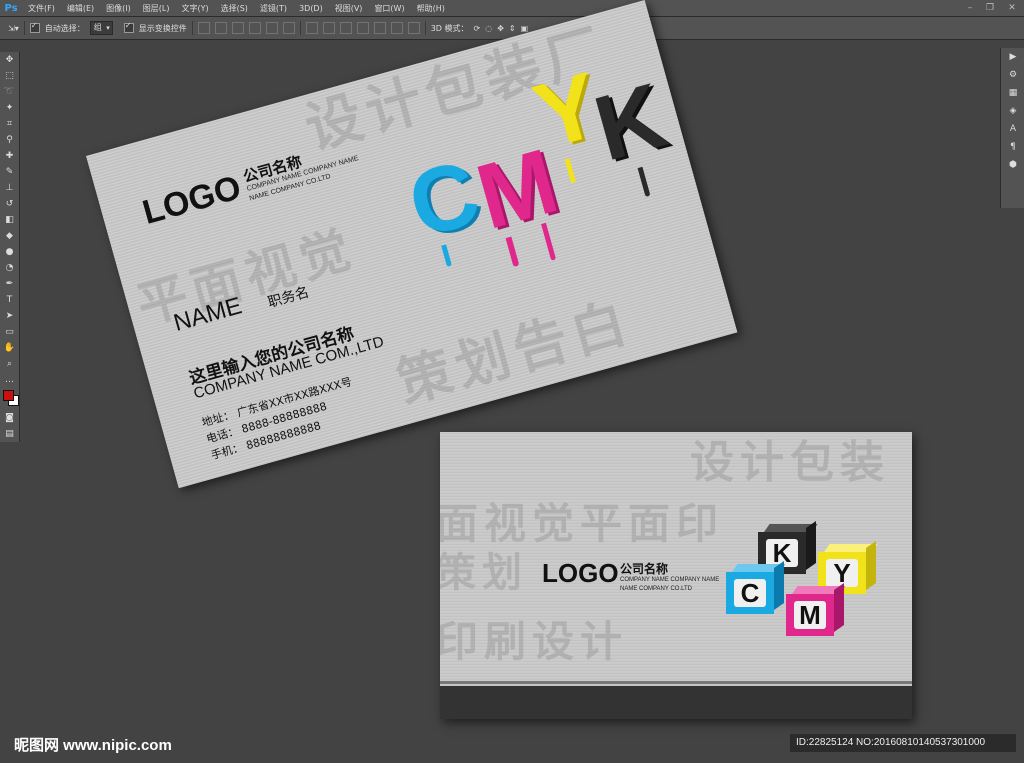  What do you see at coordinates (514, 352) in the screenshot?
I see `watermark-text: 策划告白` at bounding box center [514, 352].